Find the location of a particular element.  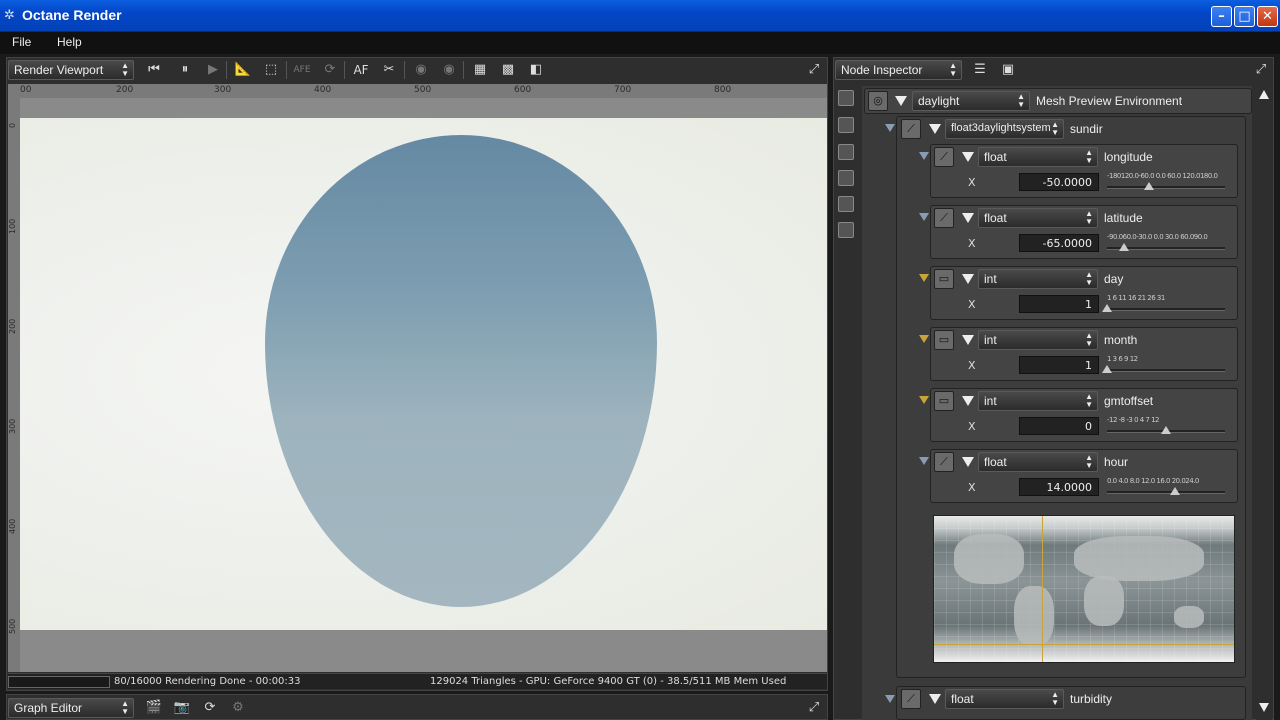

menu-file: File is located at coordinates (21, 42).